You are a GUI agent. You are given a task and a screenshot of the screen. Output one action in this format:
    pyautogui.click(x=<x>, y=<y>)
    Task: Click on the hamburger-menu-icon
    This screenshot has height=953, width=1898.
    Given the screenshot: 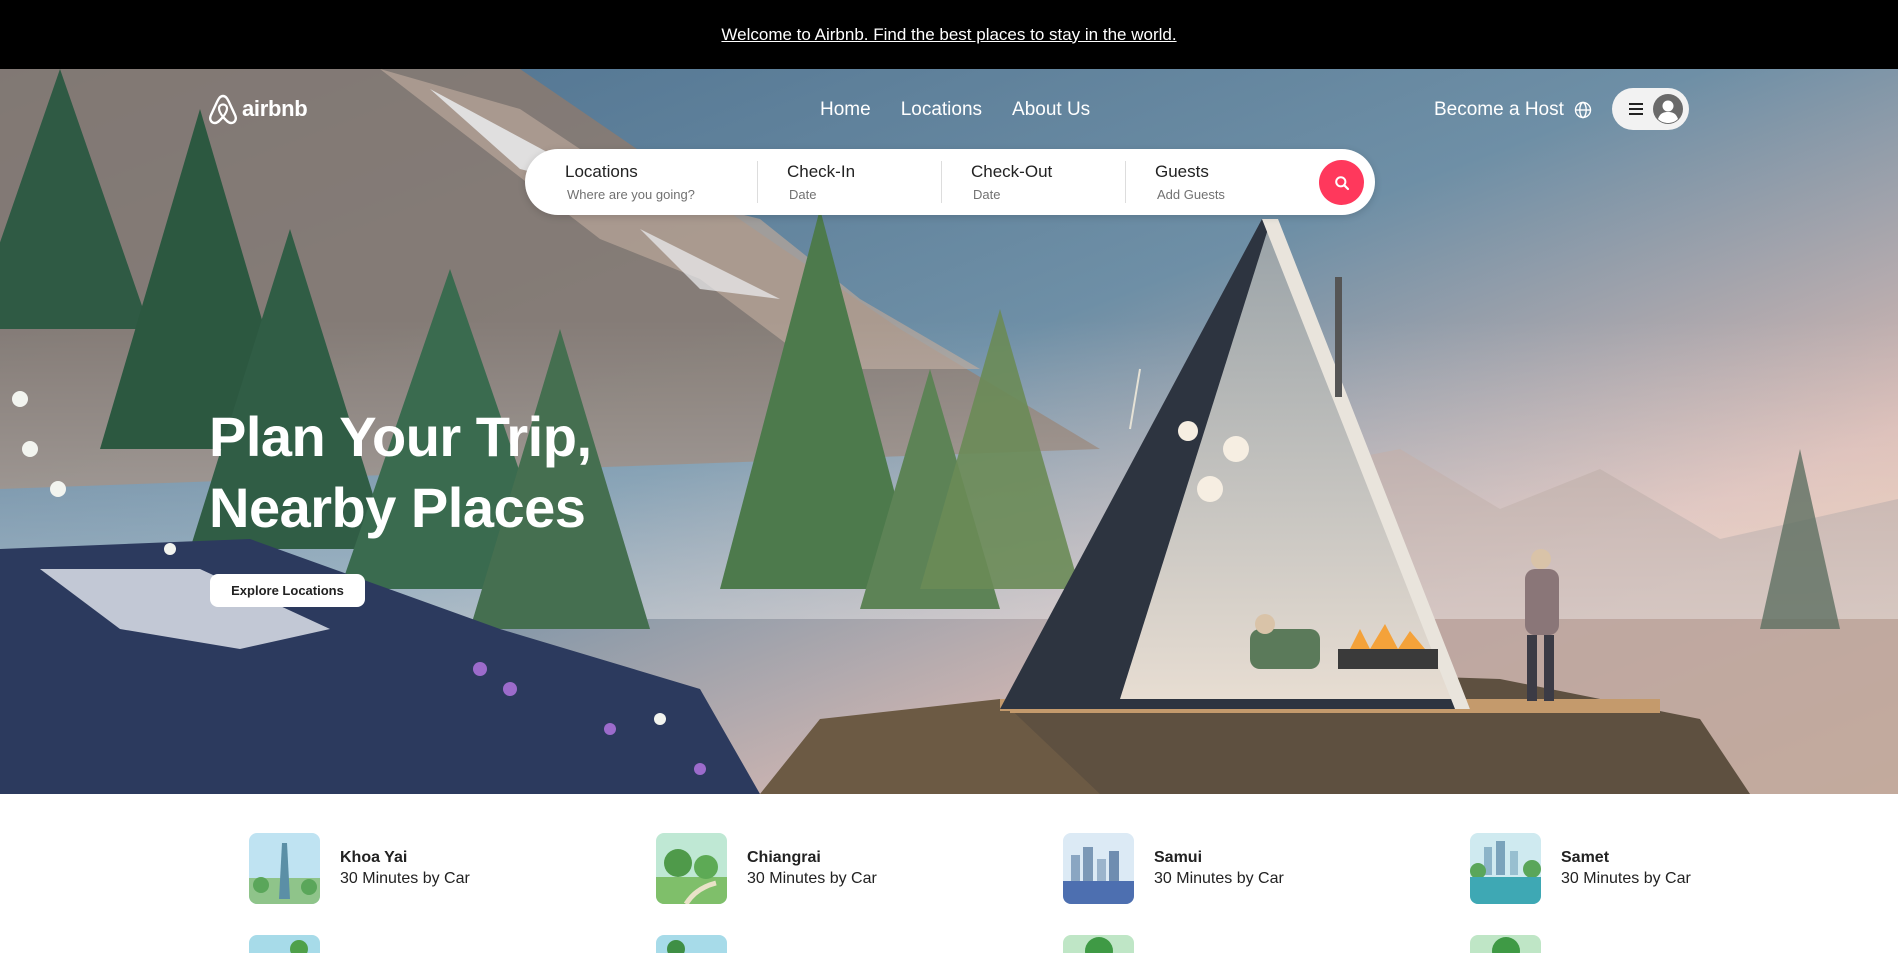 What is the action you would take?
    pyautogui.click(x=1636, y=109)
    